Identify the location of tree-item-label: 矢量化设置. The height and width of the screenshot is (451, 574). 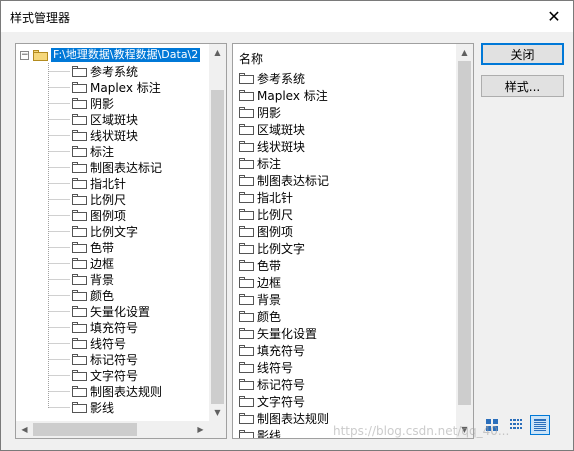
(120, 311).